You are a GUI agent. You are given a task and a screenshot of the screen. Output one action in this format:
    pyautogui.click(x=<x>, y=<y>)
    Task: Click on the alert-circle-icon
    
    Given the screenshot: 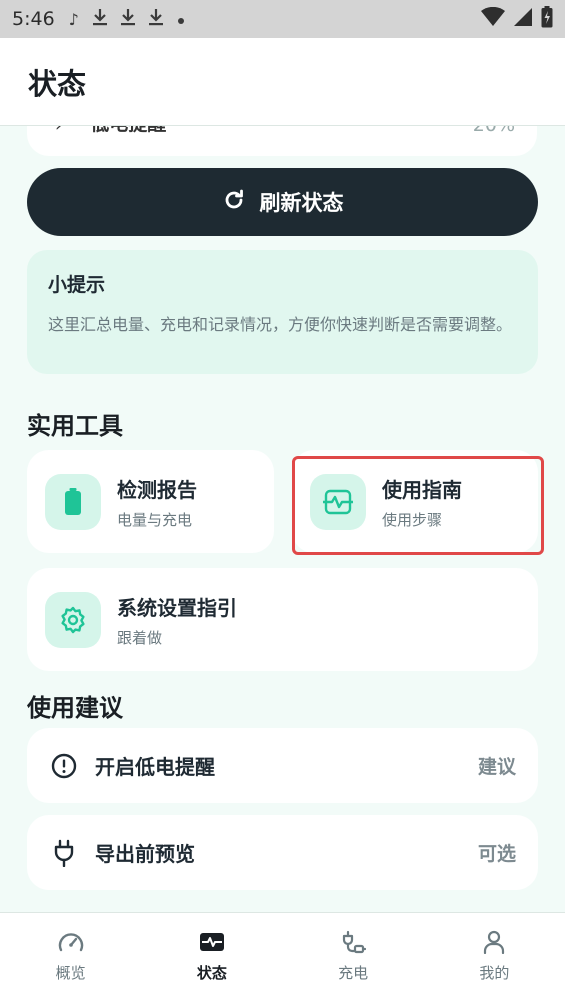 What is the action you would take?
    pyautogui.click(x=64, y=766)
    